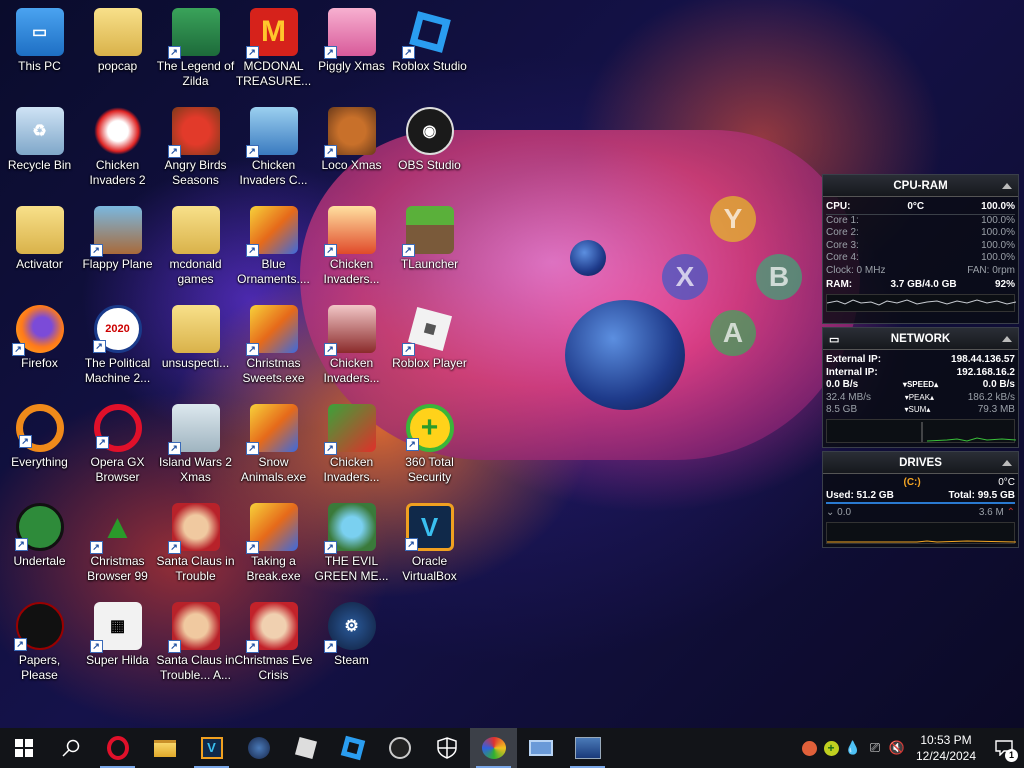 The width and height of the screenshot is (1024, 768). I want to click on tray-360-security: +, so click(831, 748).